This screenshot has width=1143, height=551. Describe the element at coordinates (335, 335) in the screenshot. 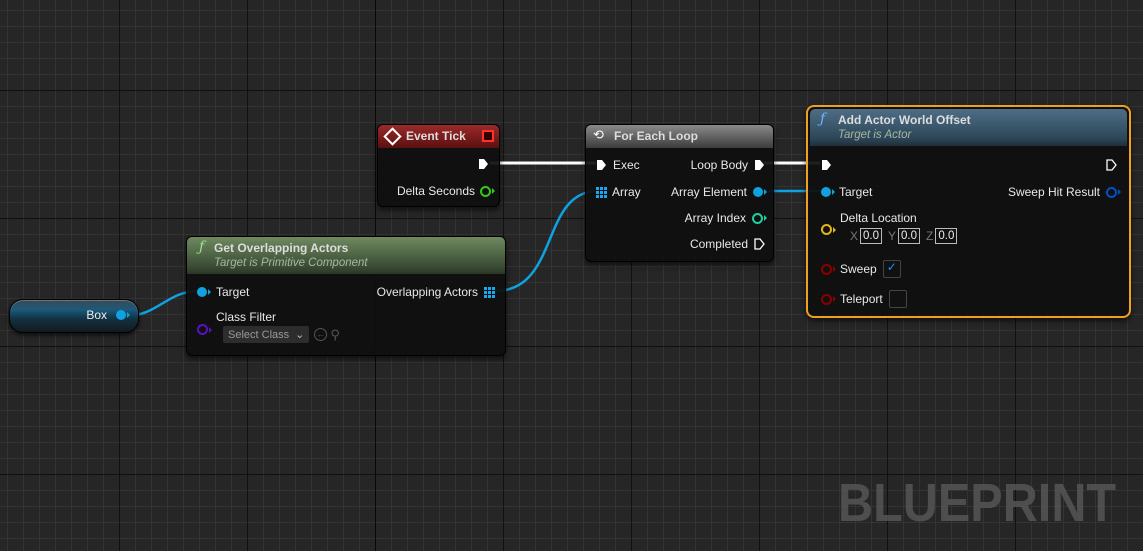

I see `search-icon: ⚲` at that location.